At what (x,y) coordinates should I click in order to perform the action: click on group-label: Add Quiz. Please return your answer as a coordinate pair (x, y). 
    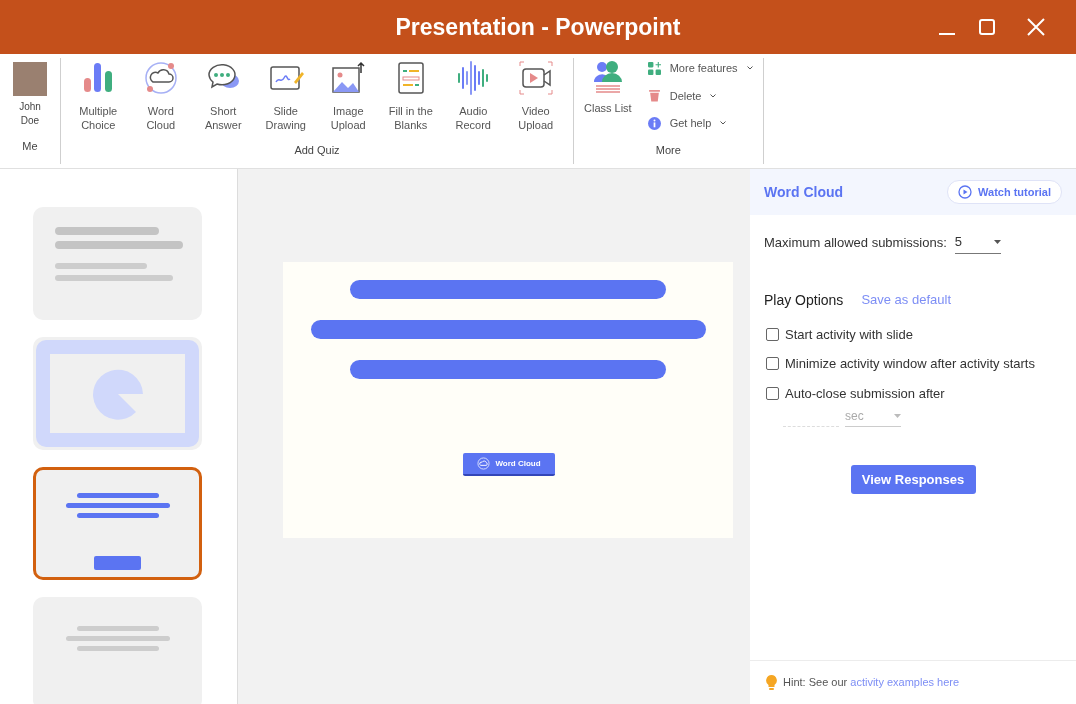
    Looking at the image, I should click on (317, 150).